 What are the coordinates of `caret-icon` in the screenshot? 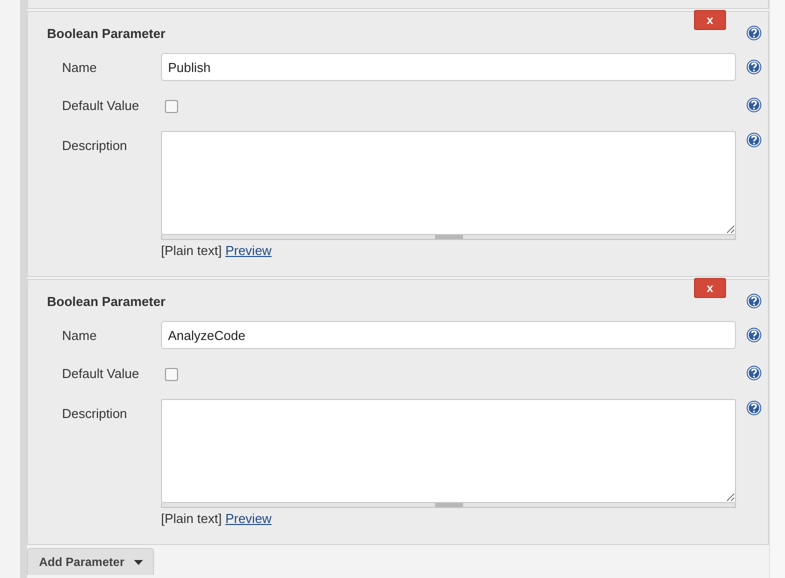 It's located at (139, 562).